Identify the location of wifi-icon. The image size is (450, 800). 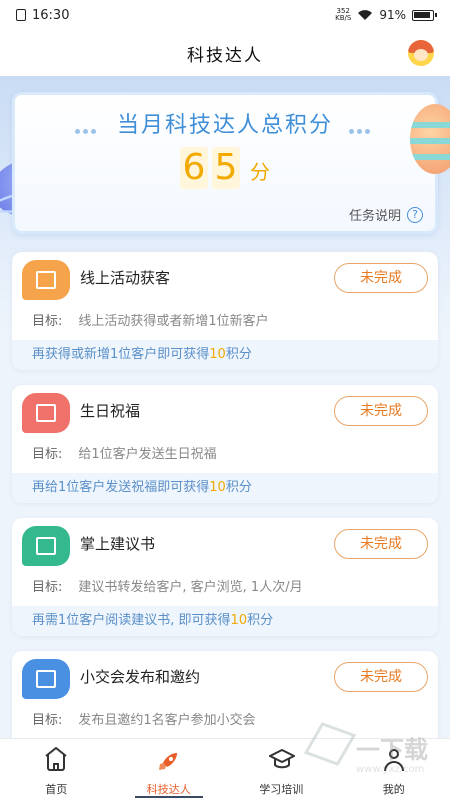
(365, 15).